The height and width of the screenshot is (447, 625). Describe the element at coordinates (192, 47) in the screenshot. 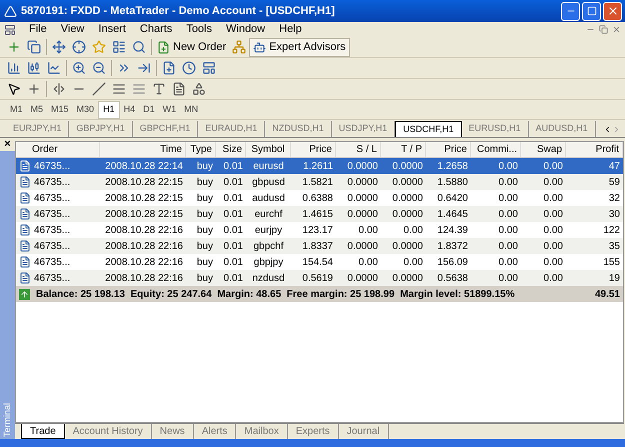

I see `new-order-button: New Order` at that location.